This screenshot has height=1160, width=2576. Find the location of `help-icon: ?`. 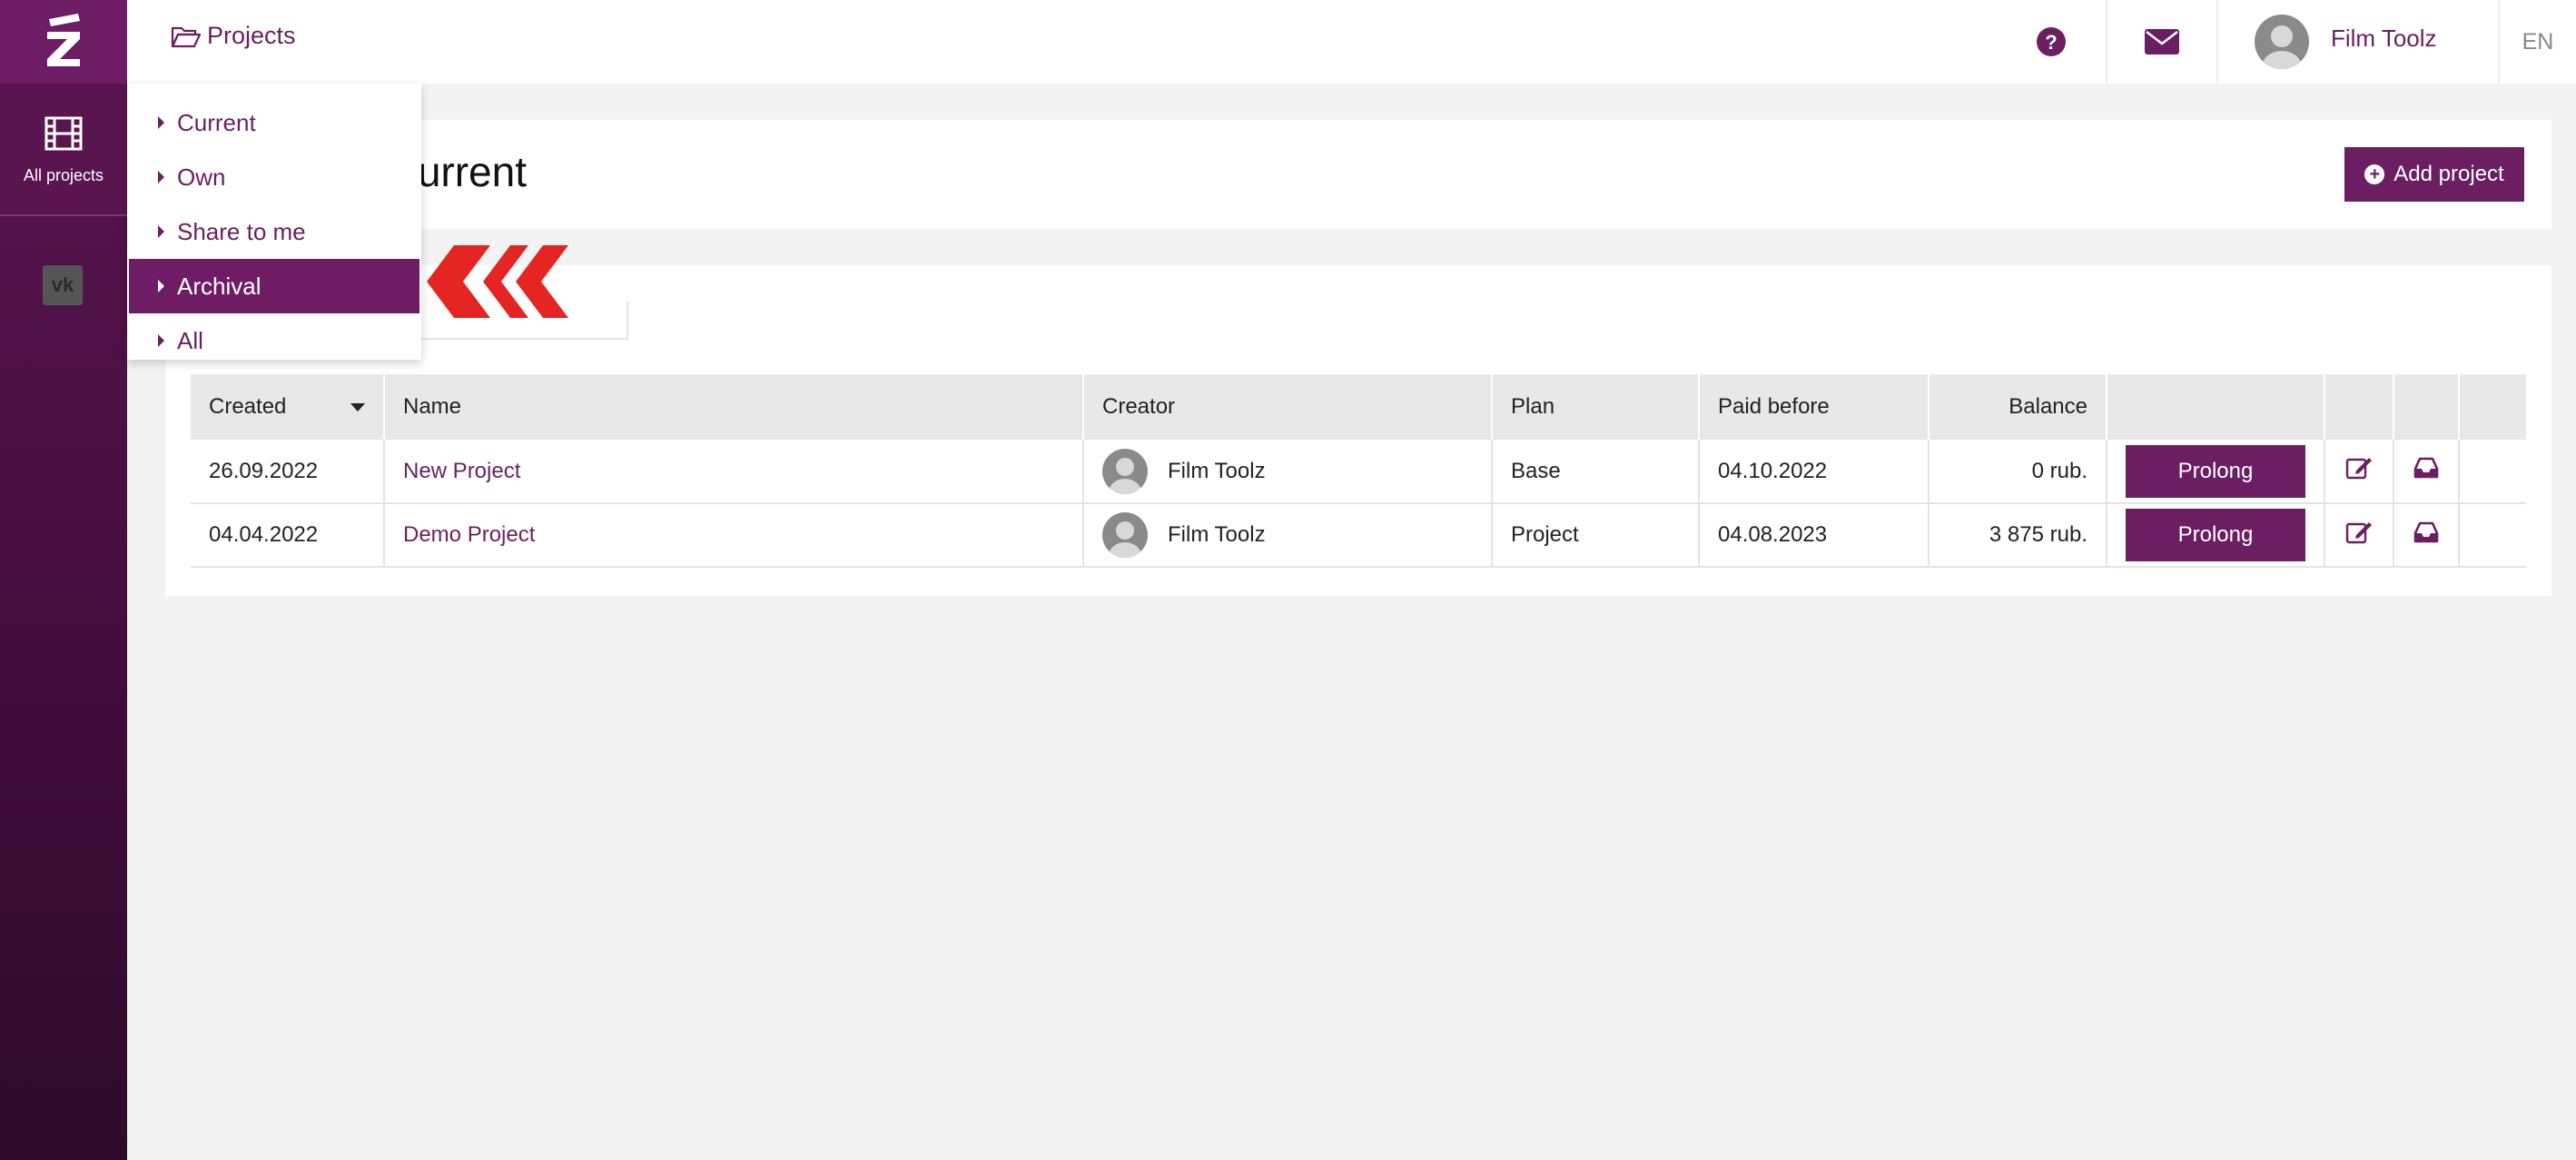

help-icon: ? is located at coordinates (2051, 41).